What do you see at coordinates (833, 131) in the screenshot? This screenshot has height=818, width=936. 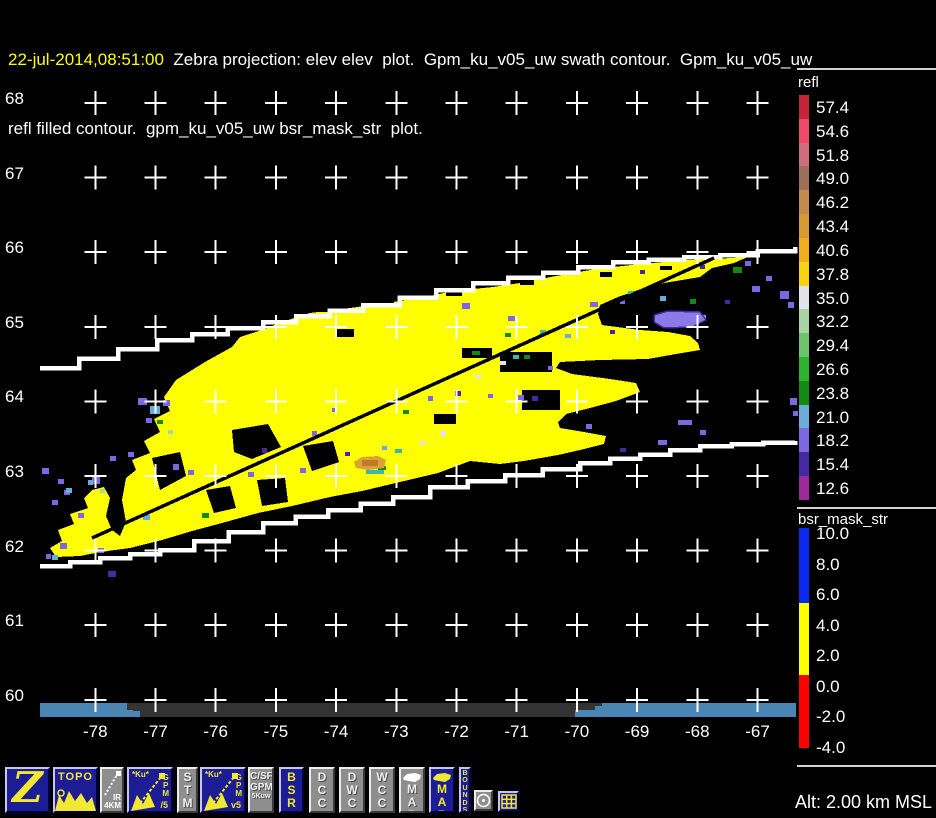 I see `refl-value-label: 54.6` at bounding box center [833, 131].